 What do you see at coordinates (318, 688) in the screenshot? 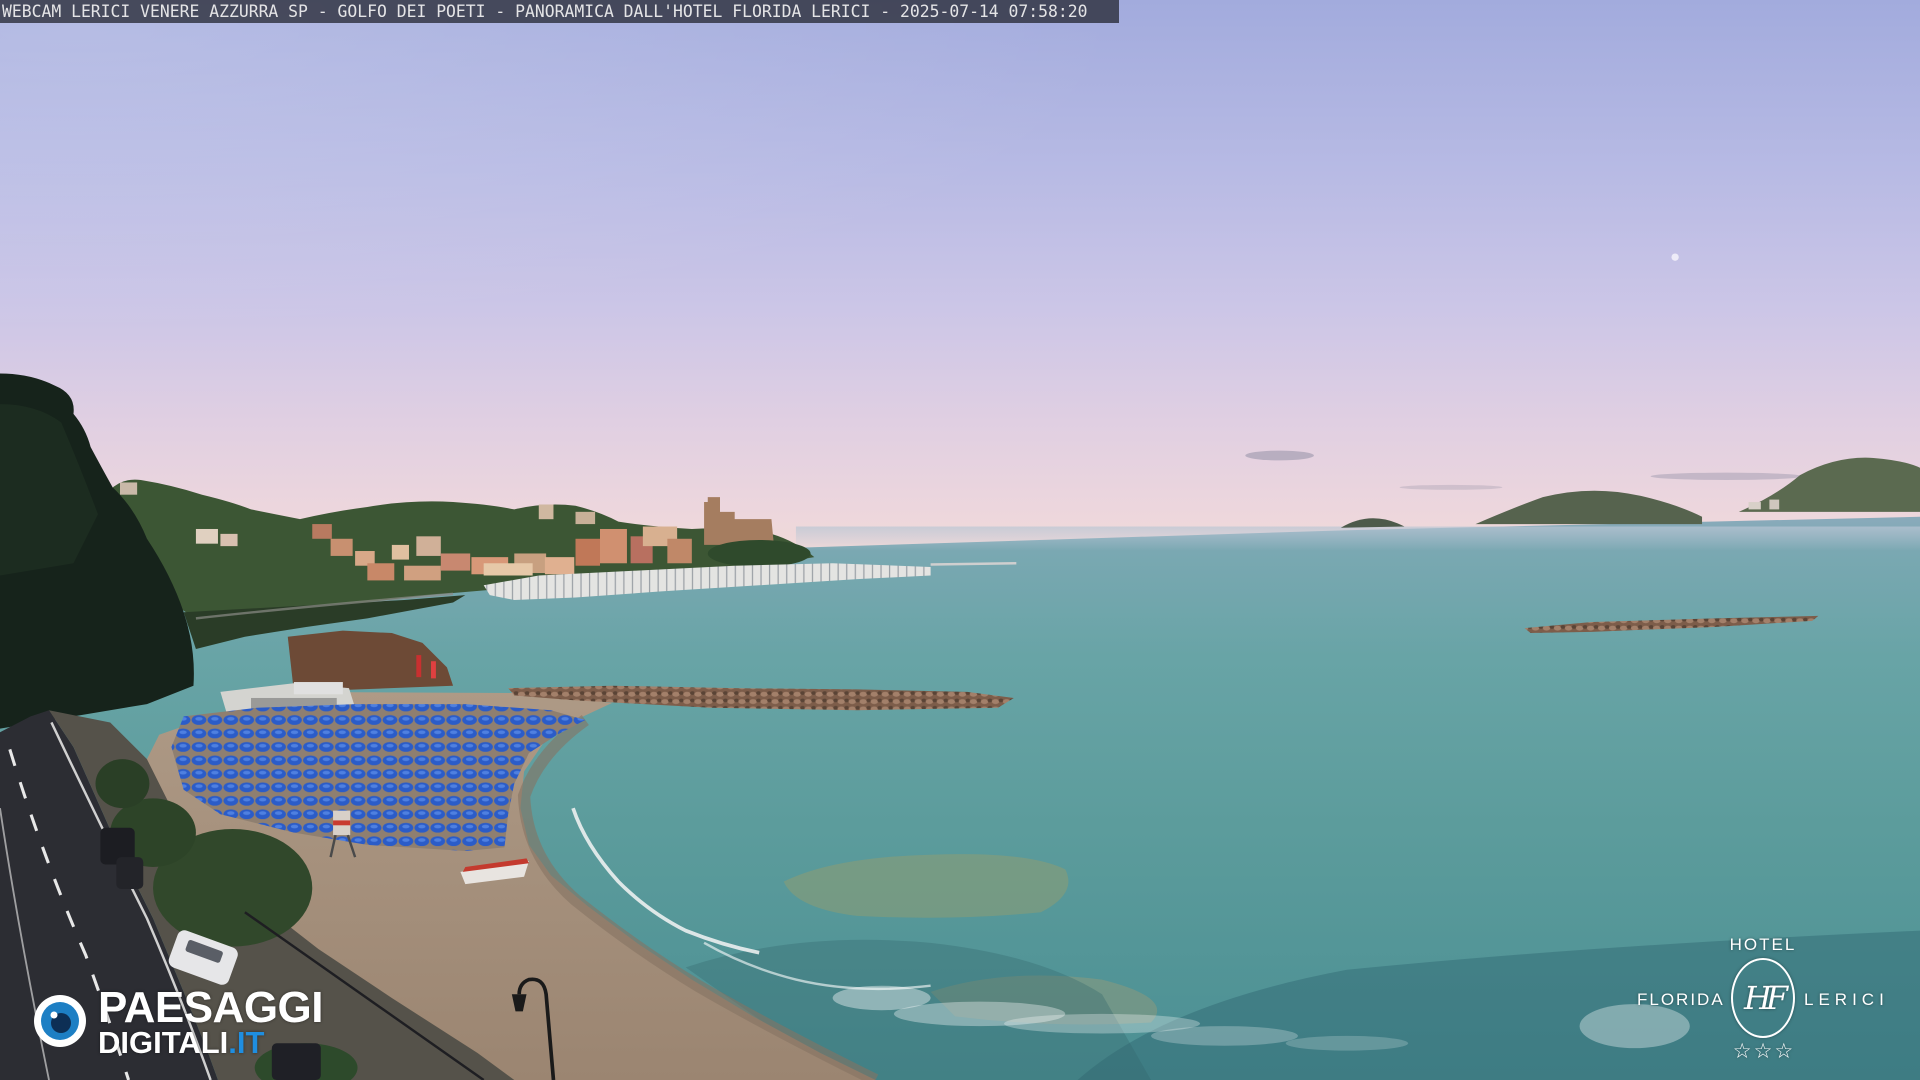
I see `beach-club-building` at bounding box center [318, 688].